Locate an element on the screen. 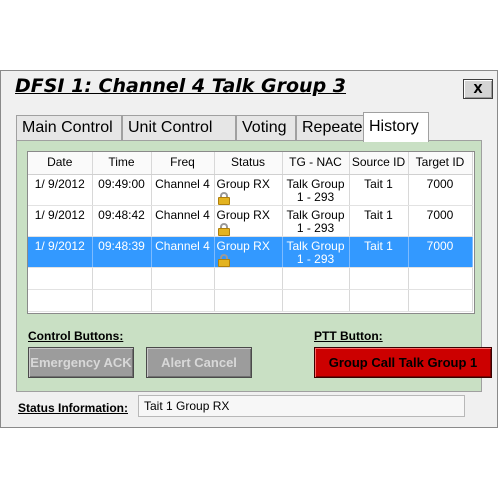 This screenshot has width=498, height=498. control-buttons-label: Control Buttons: is located at coordinates (76, 336).